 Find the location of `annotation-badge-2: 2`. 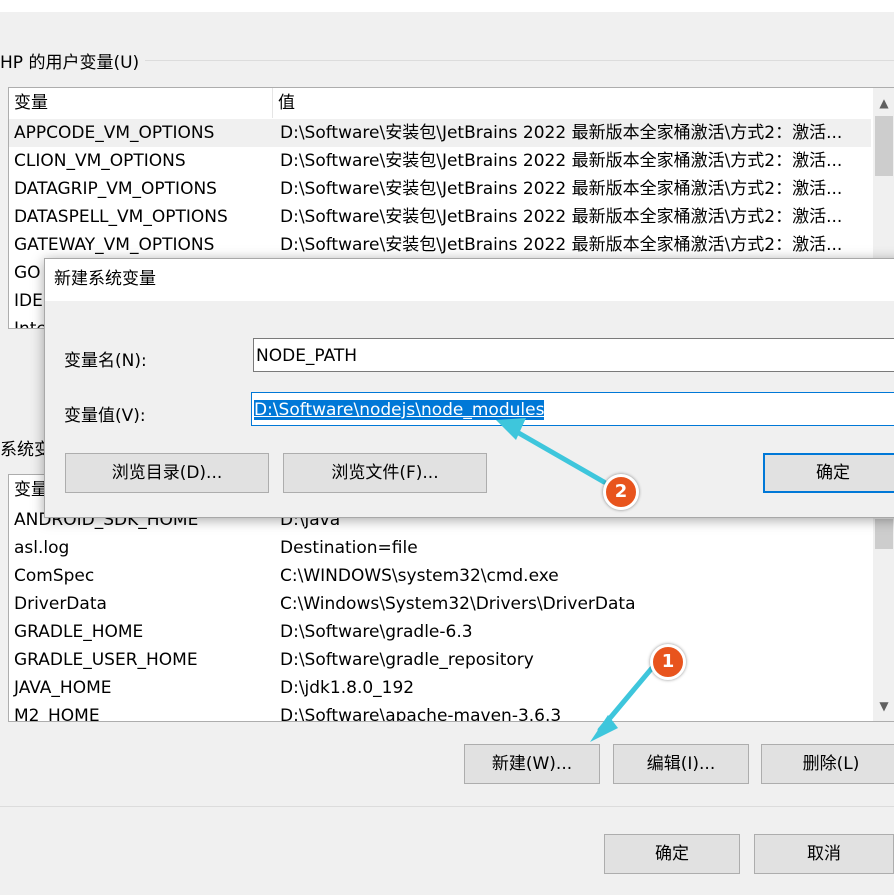

annotation-badge-2: 2 is located at coordinates (621, 492).